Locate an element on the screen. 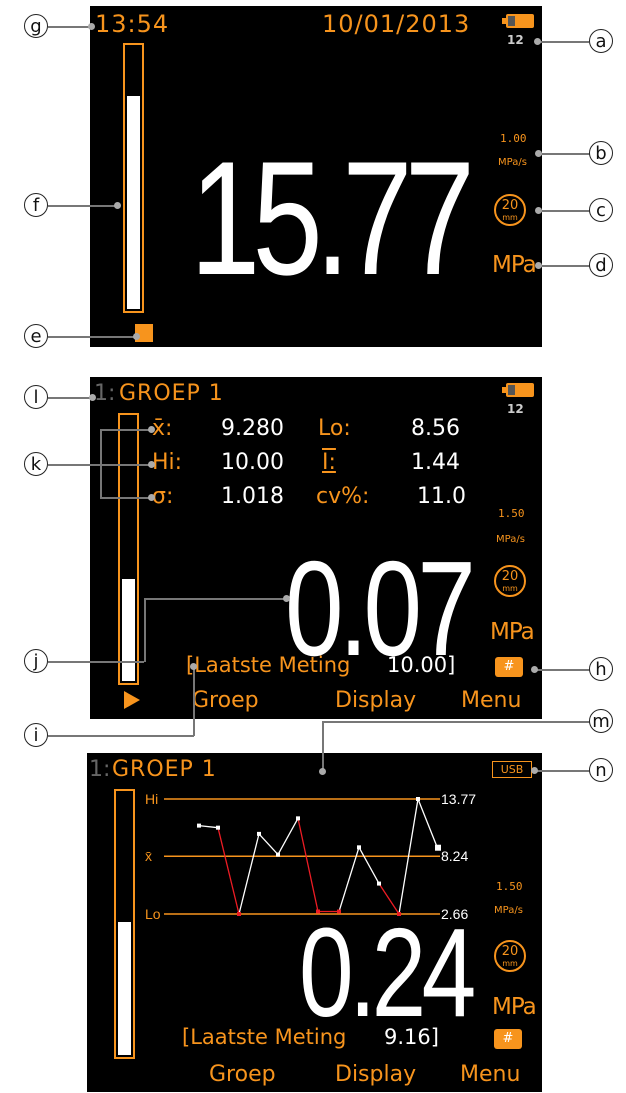 Image resolution: width=626 pixels, height=1093 pixels. ref-label-mean: x̄ is located at coordinates (148, 856).